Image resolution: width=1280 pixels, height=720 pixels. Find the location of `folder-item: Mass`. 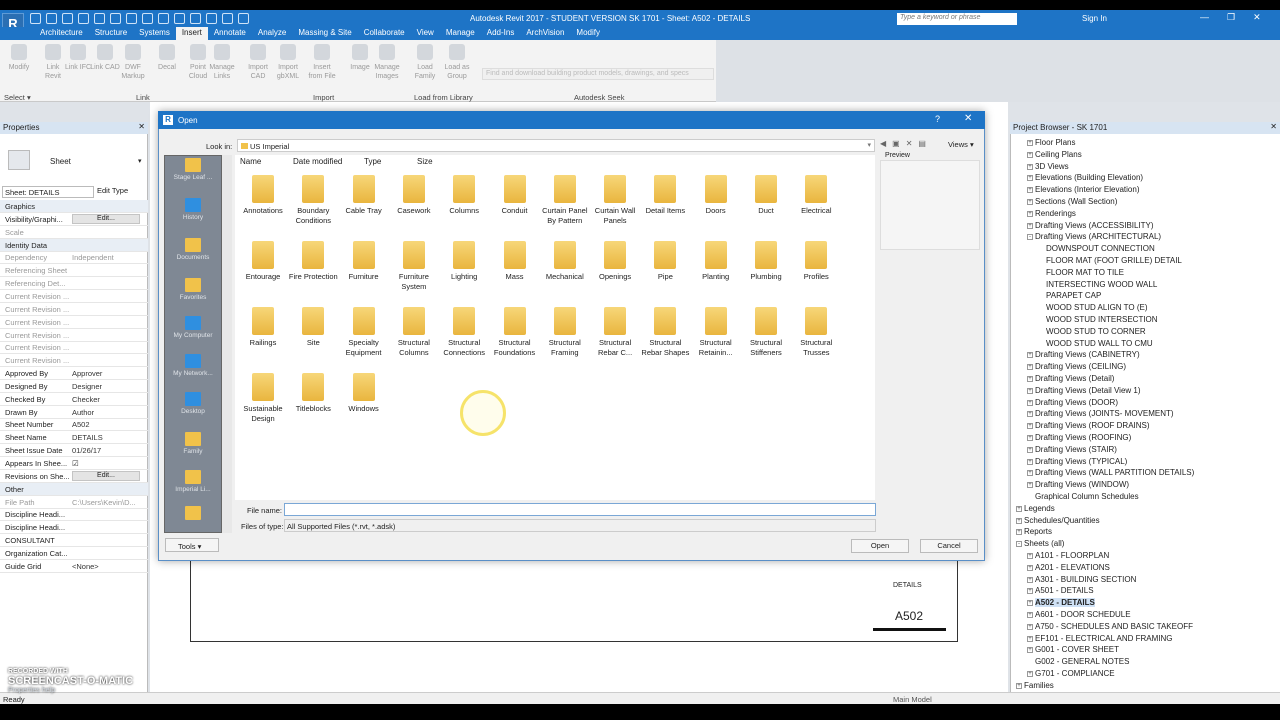

folder-item: Mass is located at coordinates (515, 261).